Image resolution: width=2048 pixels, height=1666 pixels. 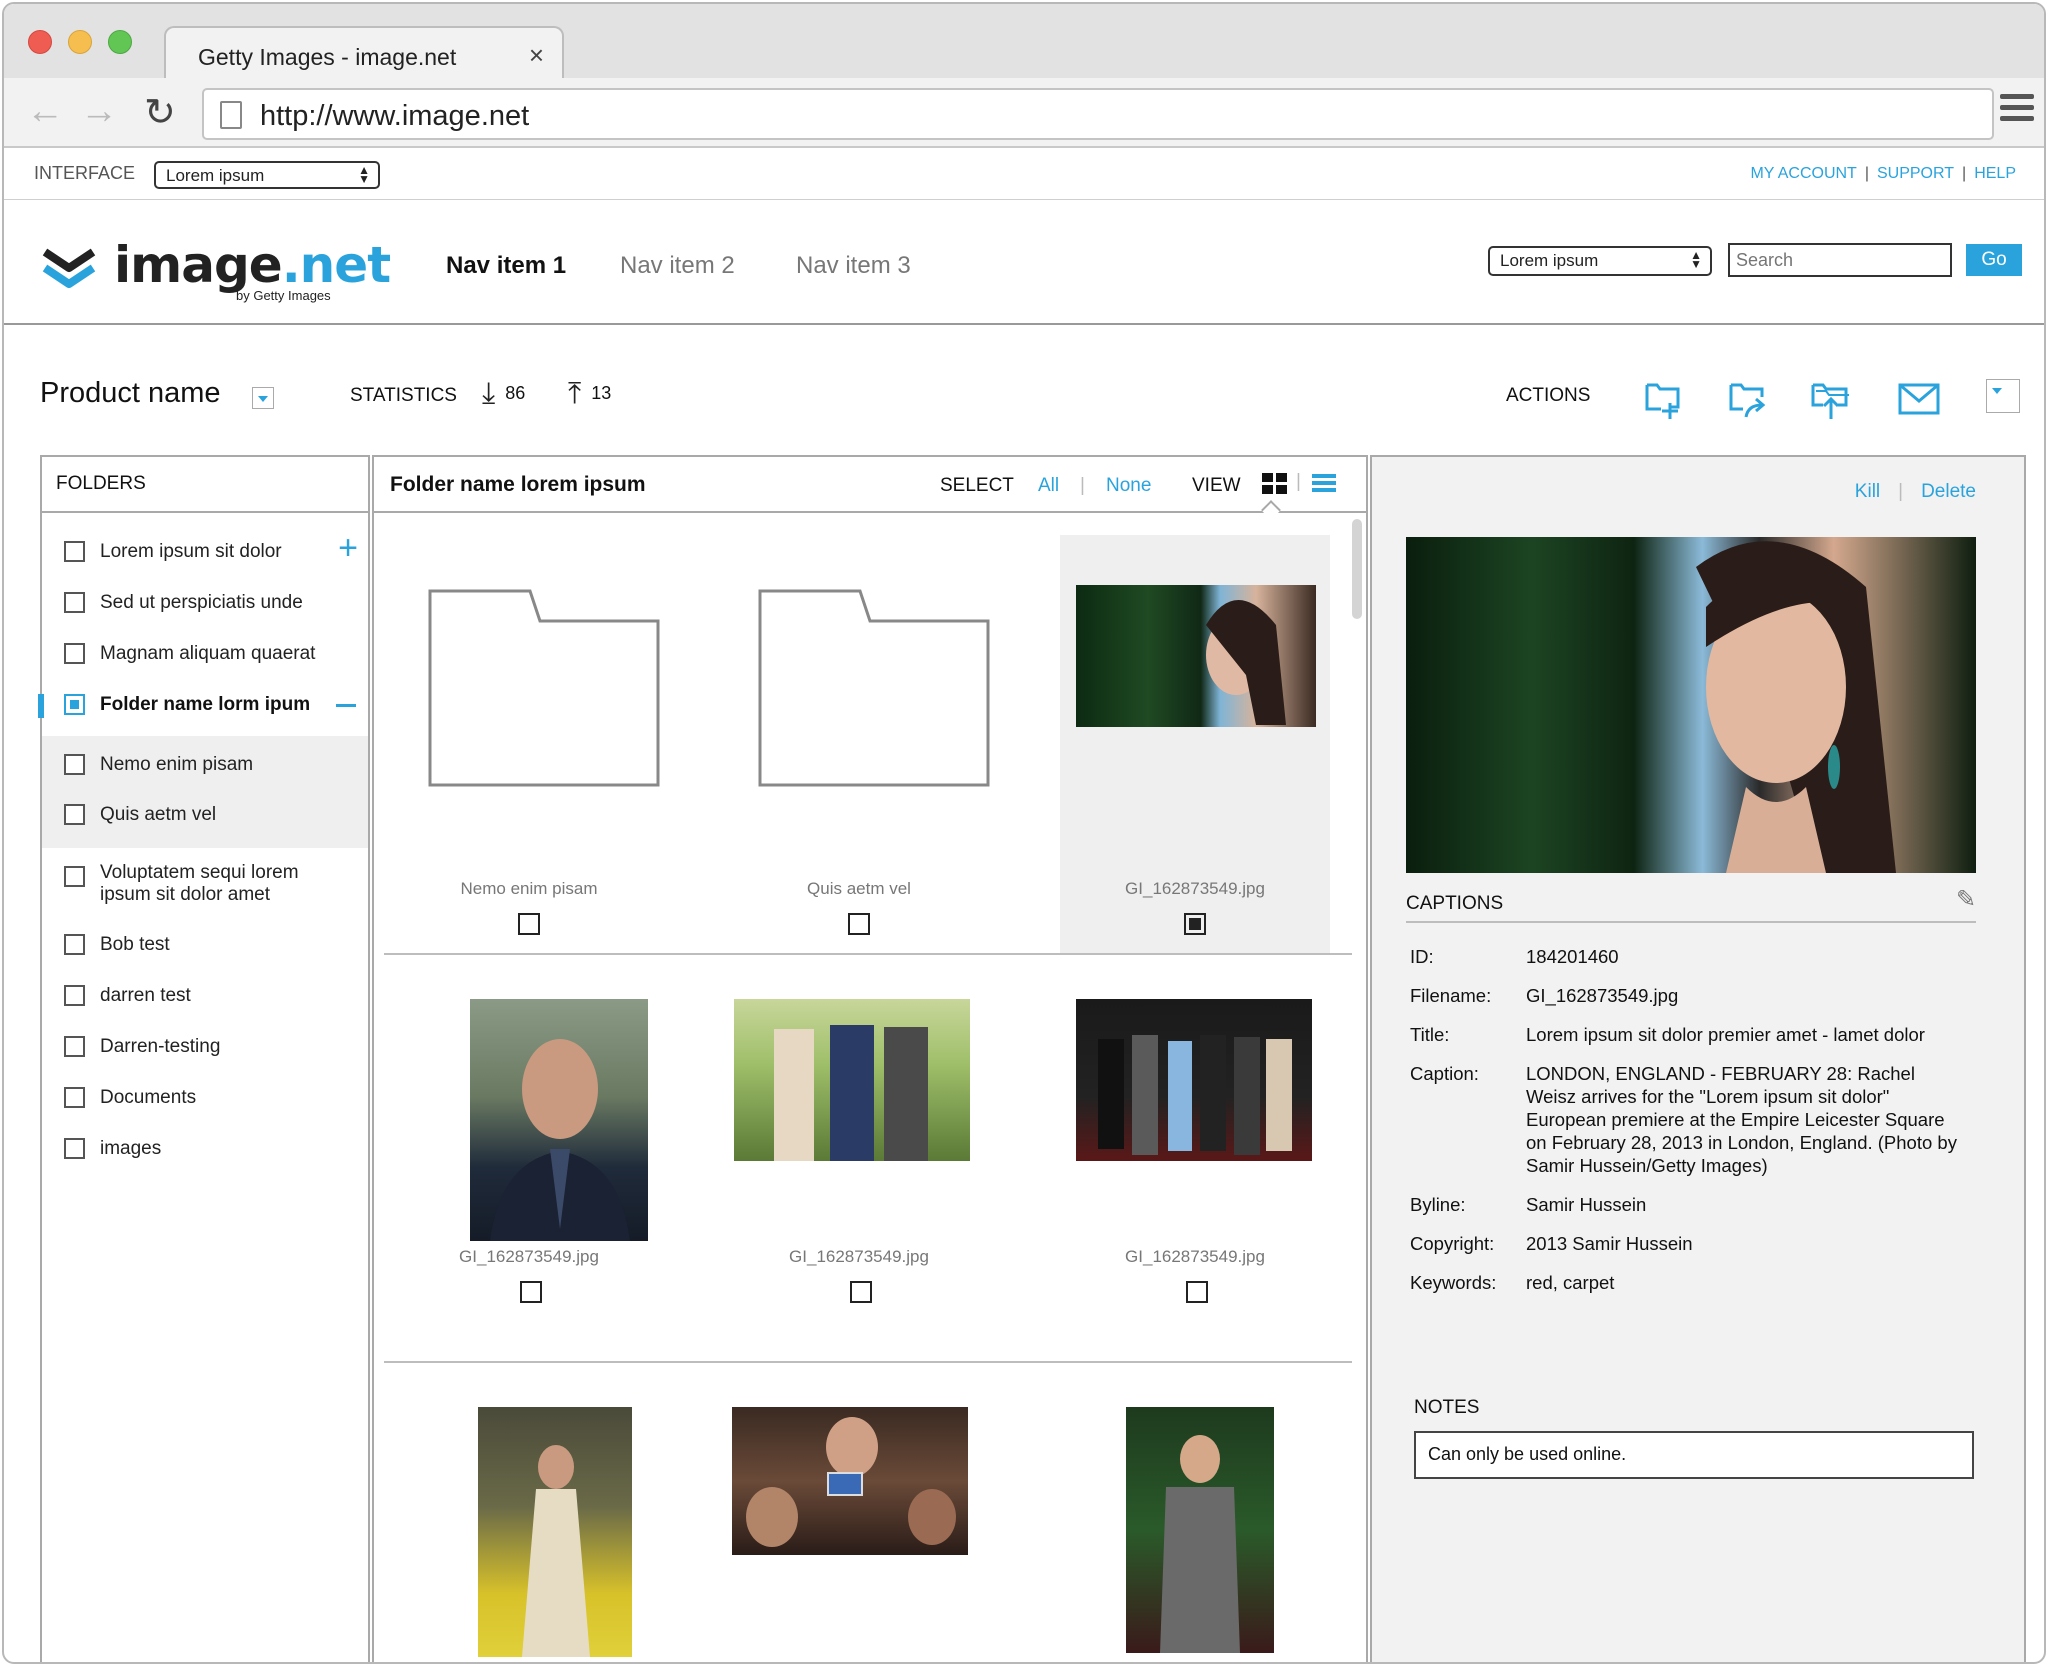 I want to click on nav-item-3: Nav item 3, so click(x=853, y=266).